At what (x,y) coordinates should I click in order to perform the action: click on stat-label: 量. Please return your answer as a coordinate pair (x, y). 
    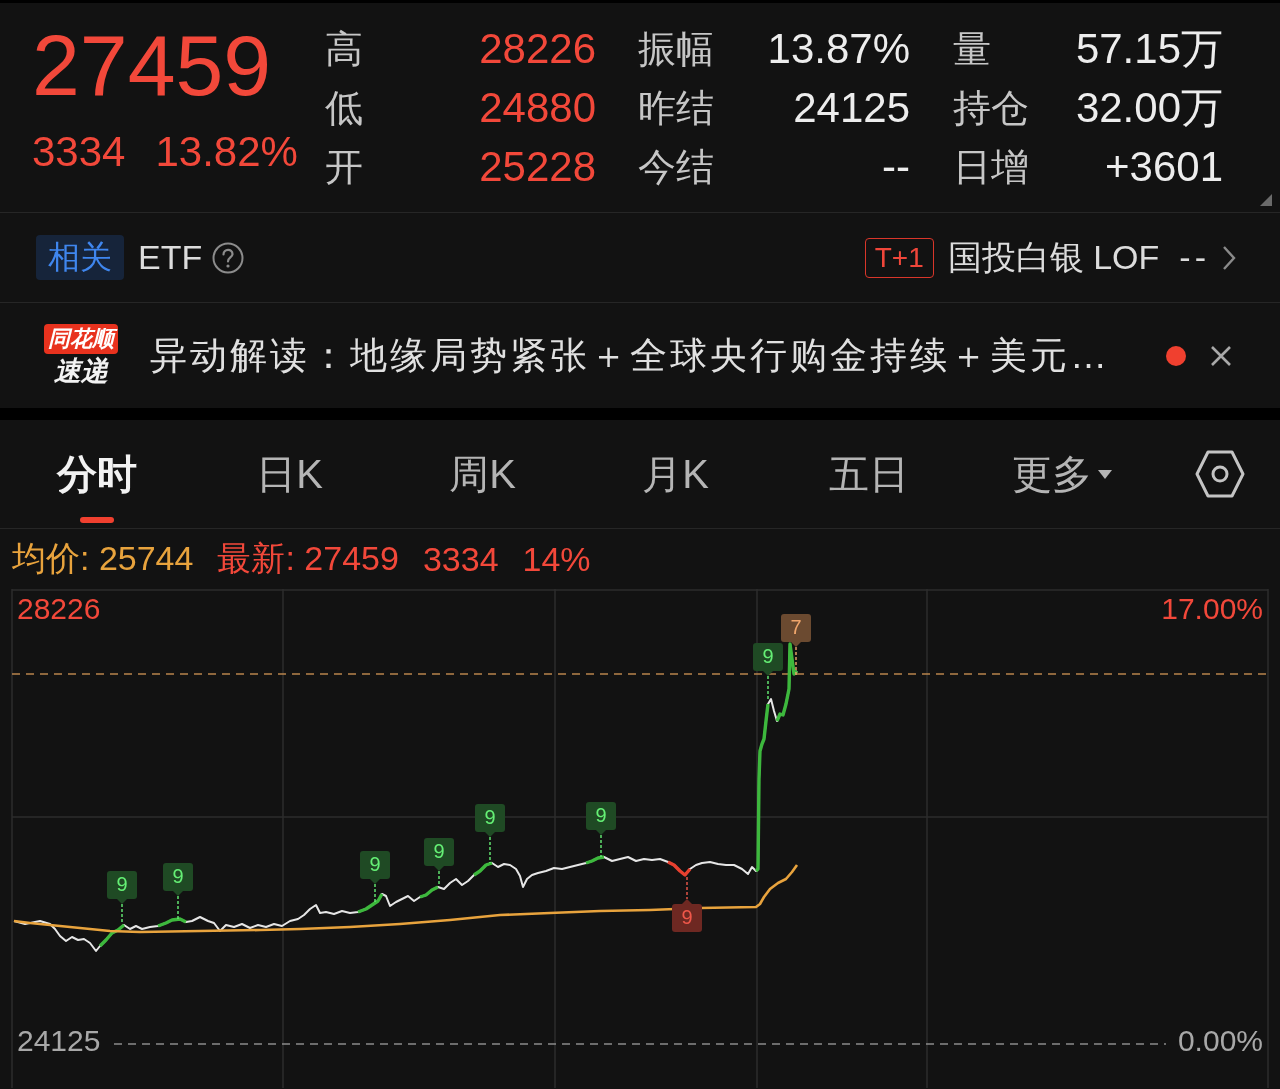
    Looking at the image, I should click on (972, 48).